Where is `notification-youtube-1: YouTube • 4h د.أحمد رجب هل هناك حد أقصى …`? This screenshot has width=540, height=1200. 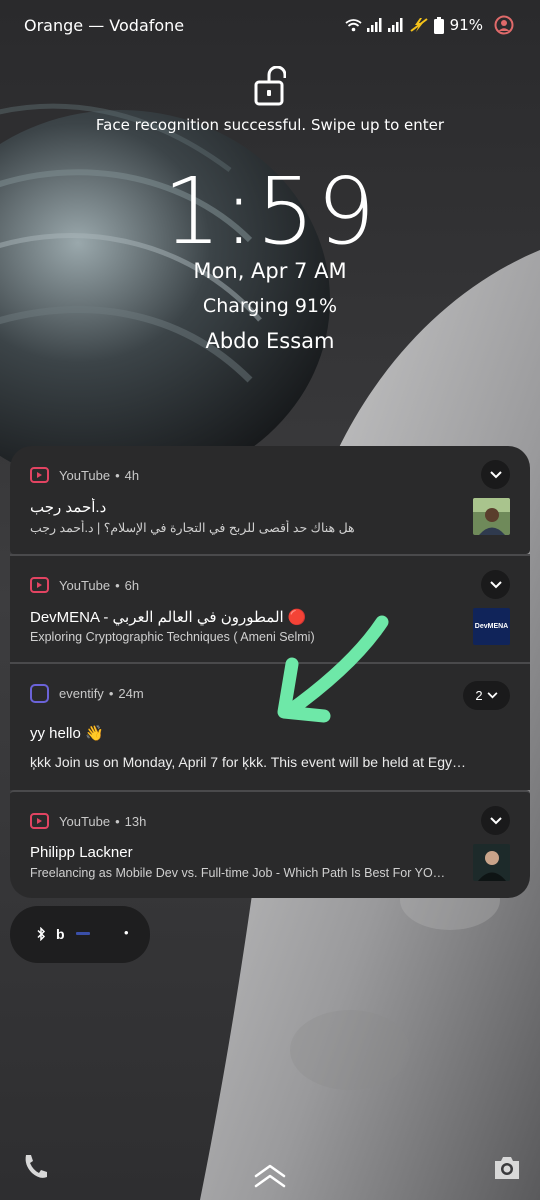 notification-youtube-1: YouTube • 4h د.أحمد رجب هل هناك حد أقصى … is located at coordinates (270, 501).